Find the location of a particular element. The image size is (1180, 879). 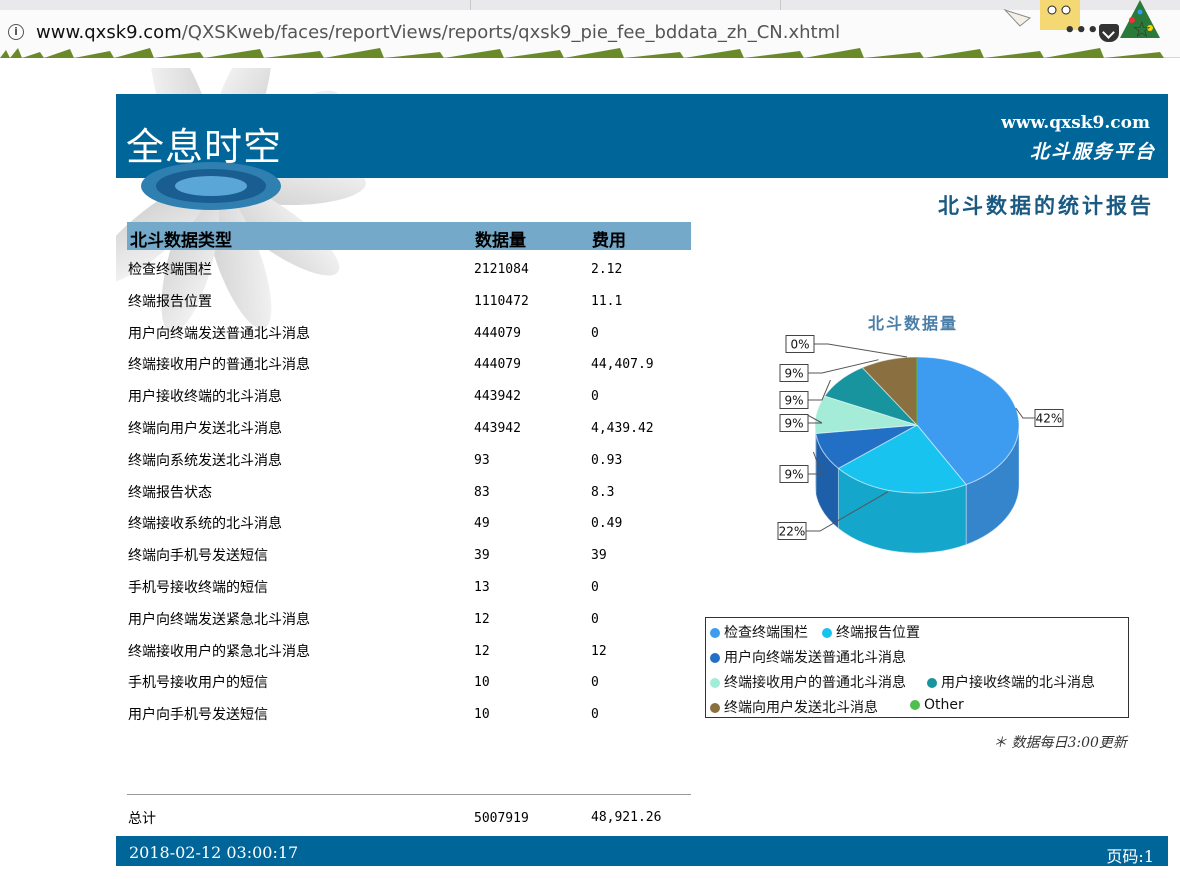

legend-item: 用户向终端发送普通北斗消息 is located at coordinates (808, 657).